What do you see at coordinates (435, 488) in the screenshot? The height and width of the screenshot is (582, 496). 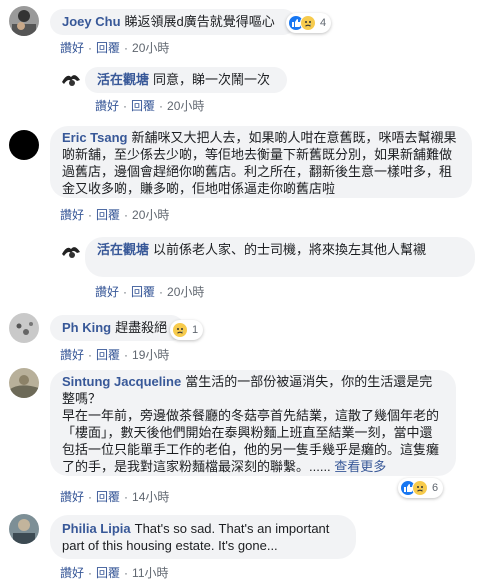 I see `reaction-count: 6` at bounding box center [435, 488].